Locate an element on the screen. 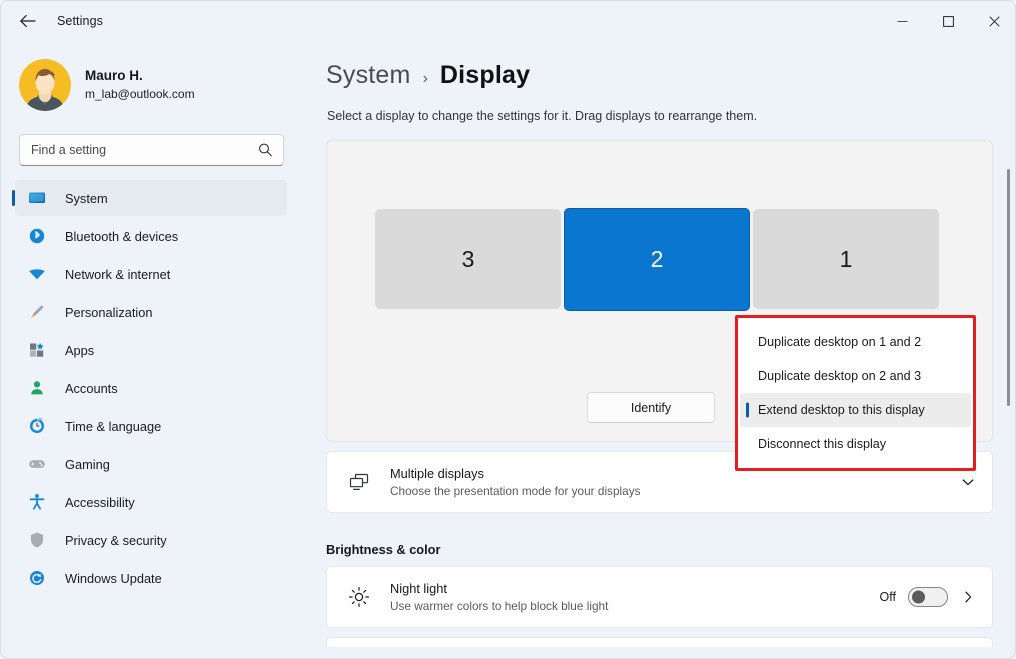 The height and width of the screenshot is (659, 1016). maximize-button is located at coordinates (948, 21).